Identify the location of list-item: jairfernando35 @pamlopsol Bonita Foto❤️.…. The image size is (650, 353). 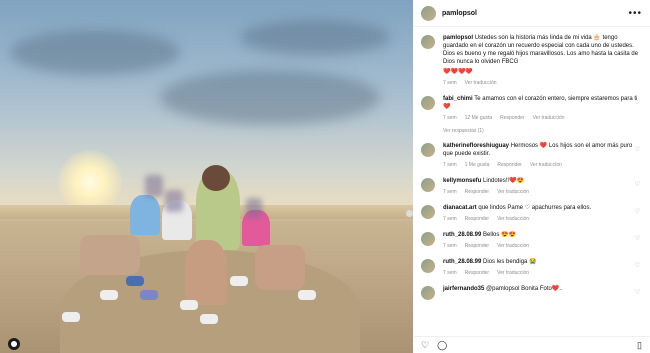
(531, 292).